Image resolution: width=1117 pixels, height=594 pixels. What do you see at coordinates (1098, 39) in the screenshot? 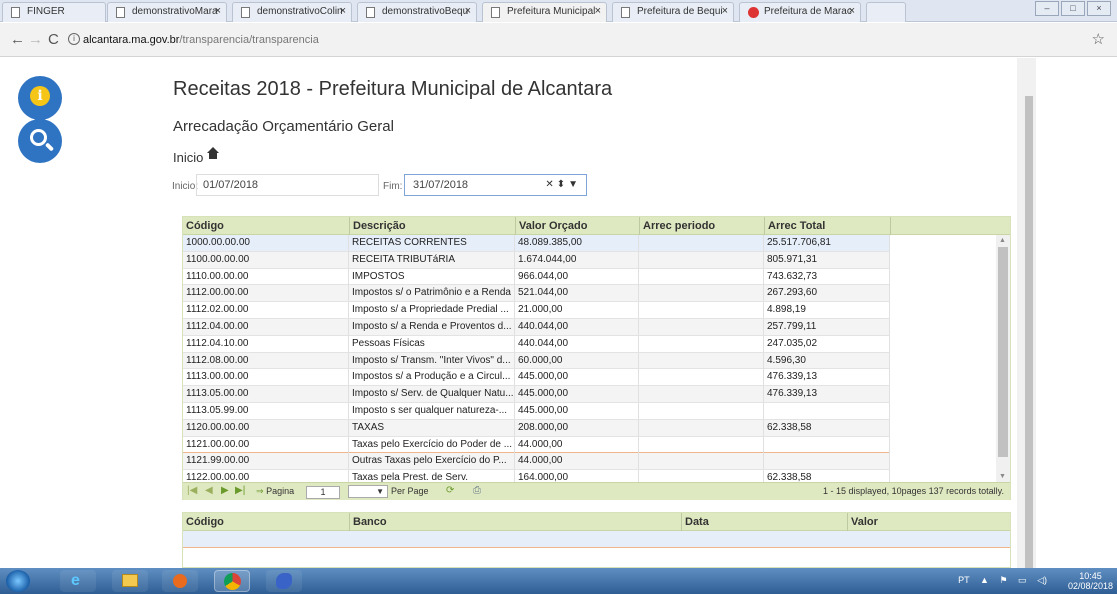
I see `bookmark-star-icon: ☆` at bounding box center [1098, 39].